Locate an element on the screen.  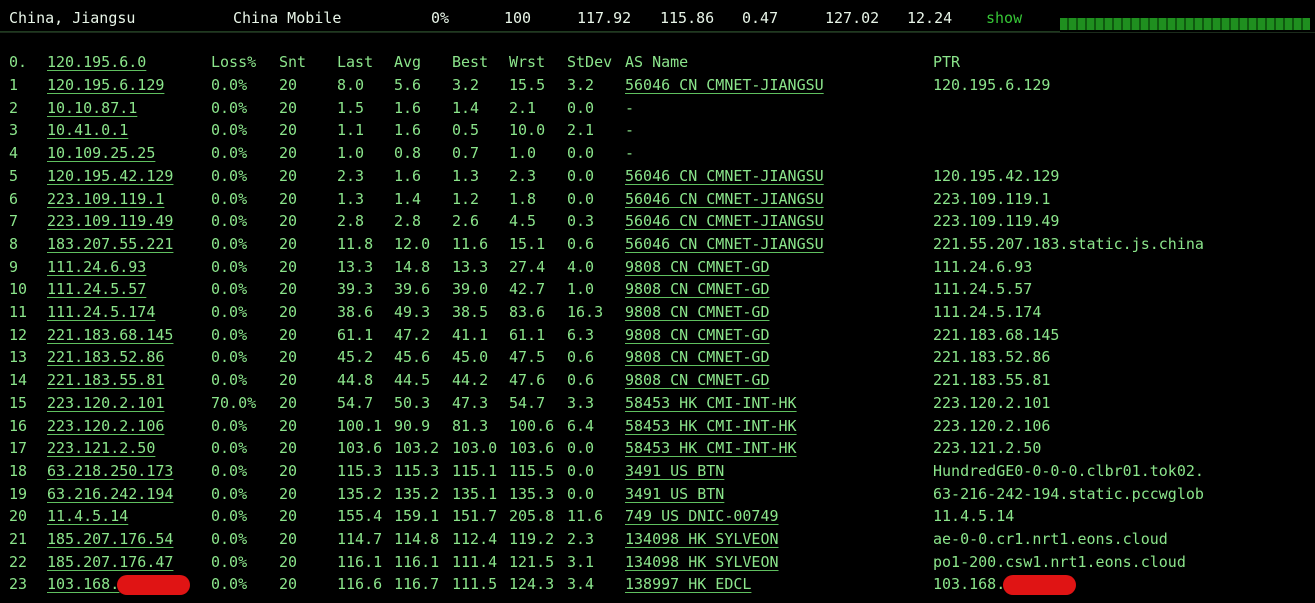
hop-host: 63.218.250.173 is located at coordinates (110, 471).